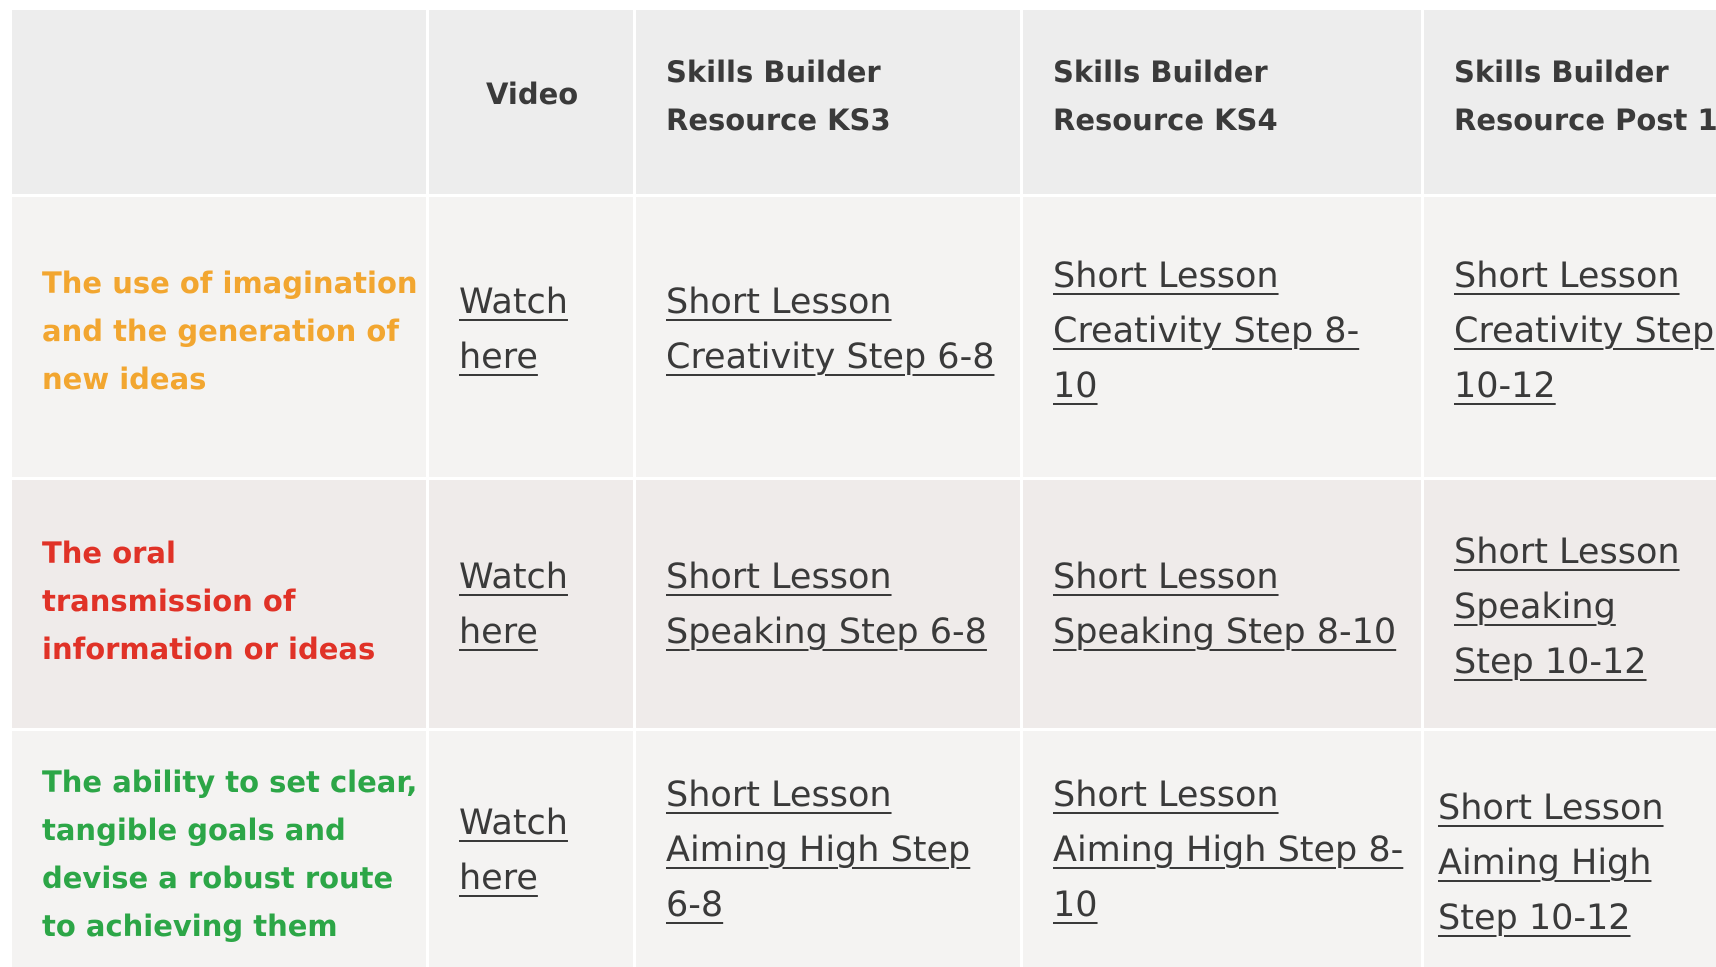 Image resolution: width=1716 pixels, height=967 pixels. I want to click on header-video-cell: Video, so click(531, 102).